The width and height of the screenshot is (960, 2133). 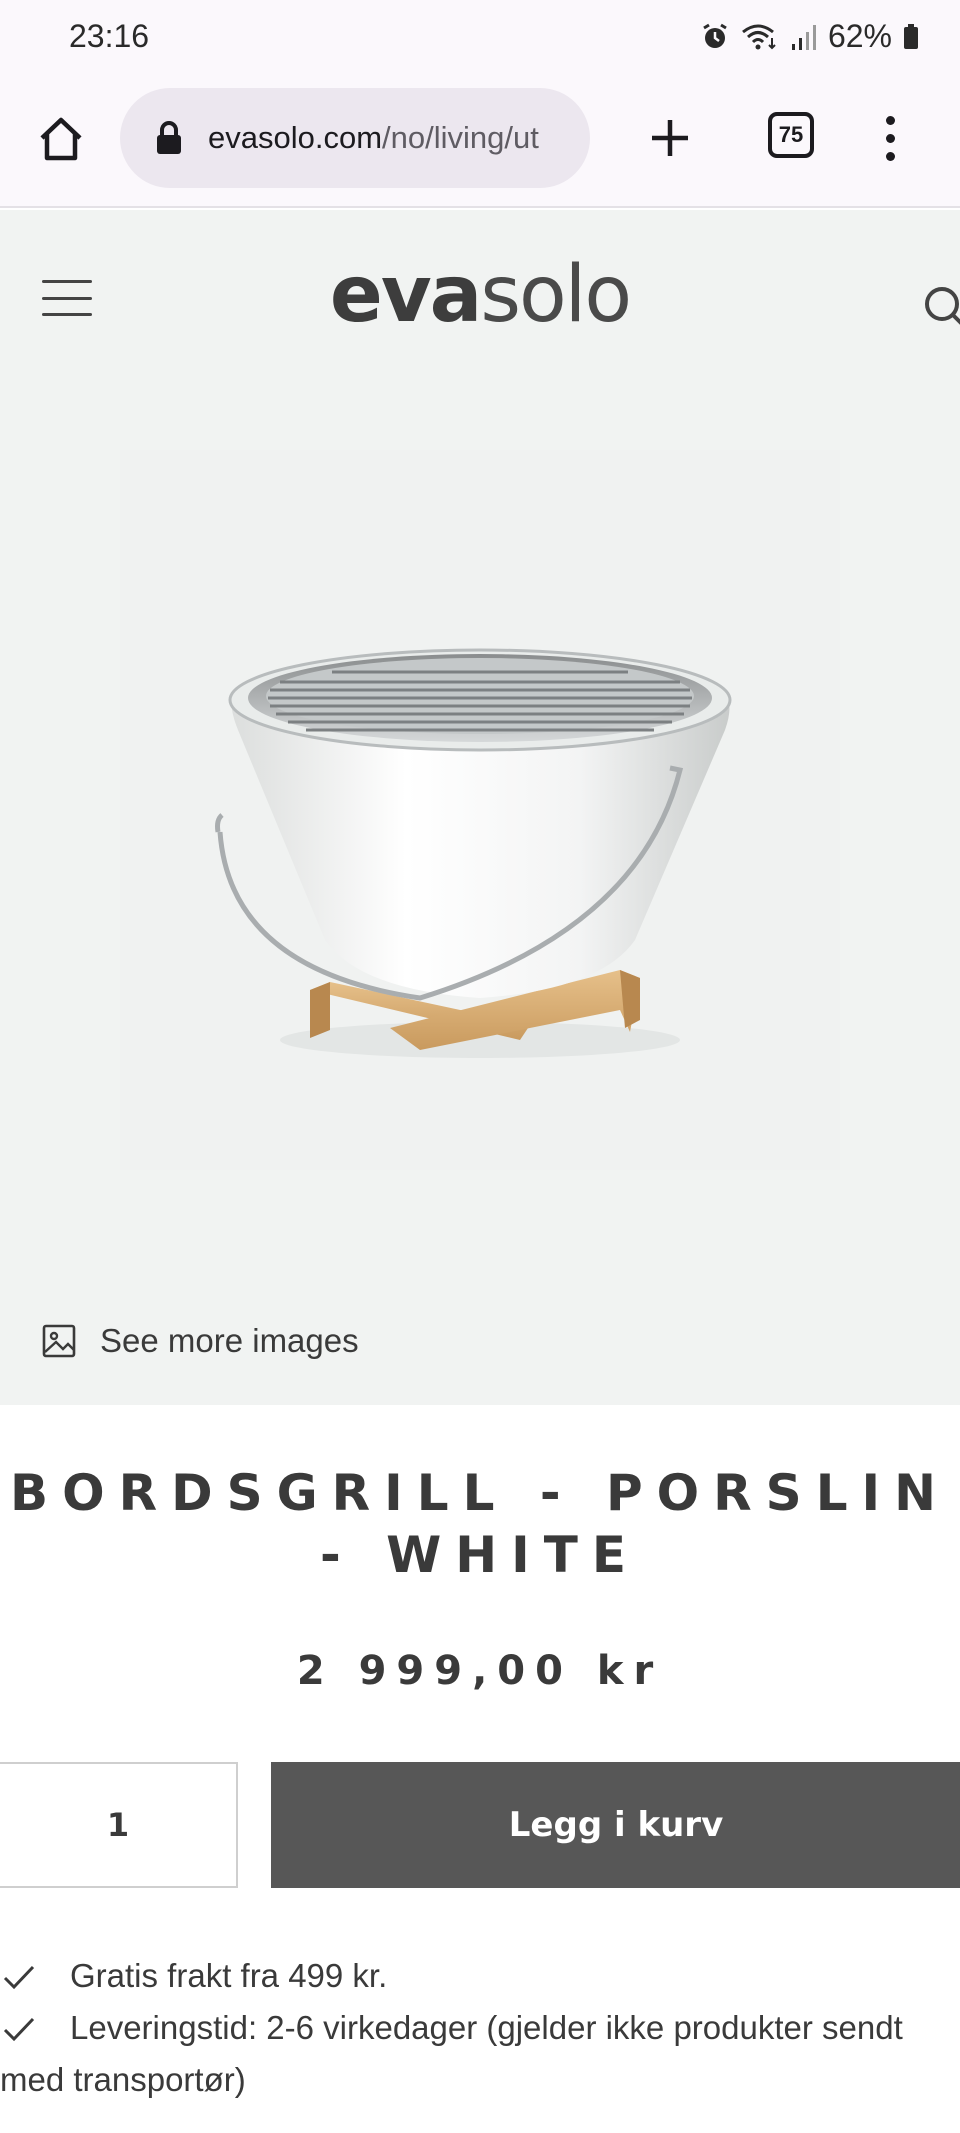 I want to click on add-to-cart-button: Legg i kurv, so click(x=615, y=1825).